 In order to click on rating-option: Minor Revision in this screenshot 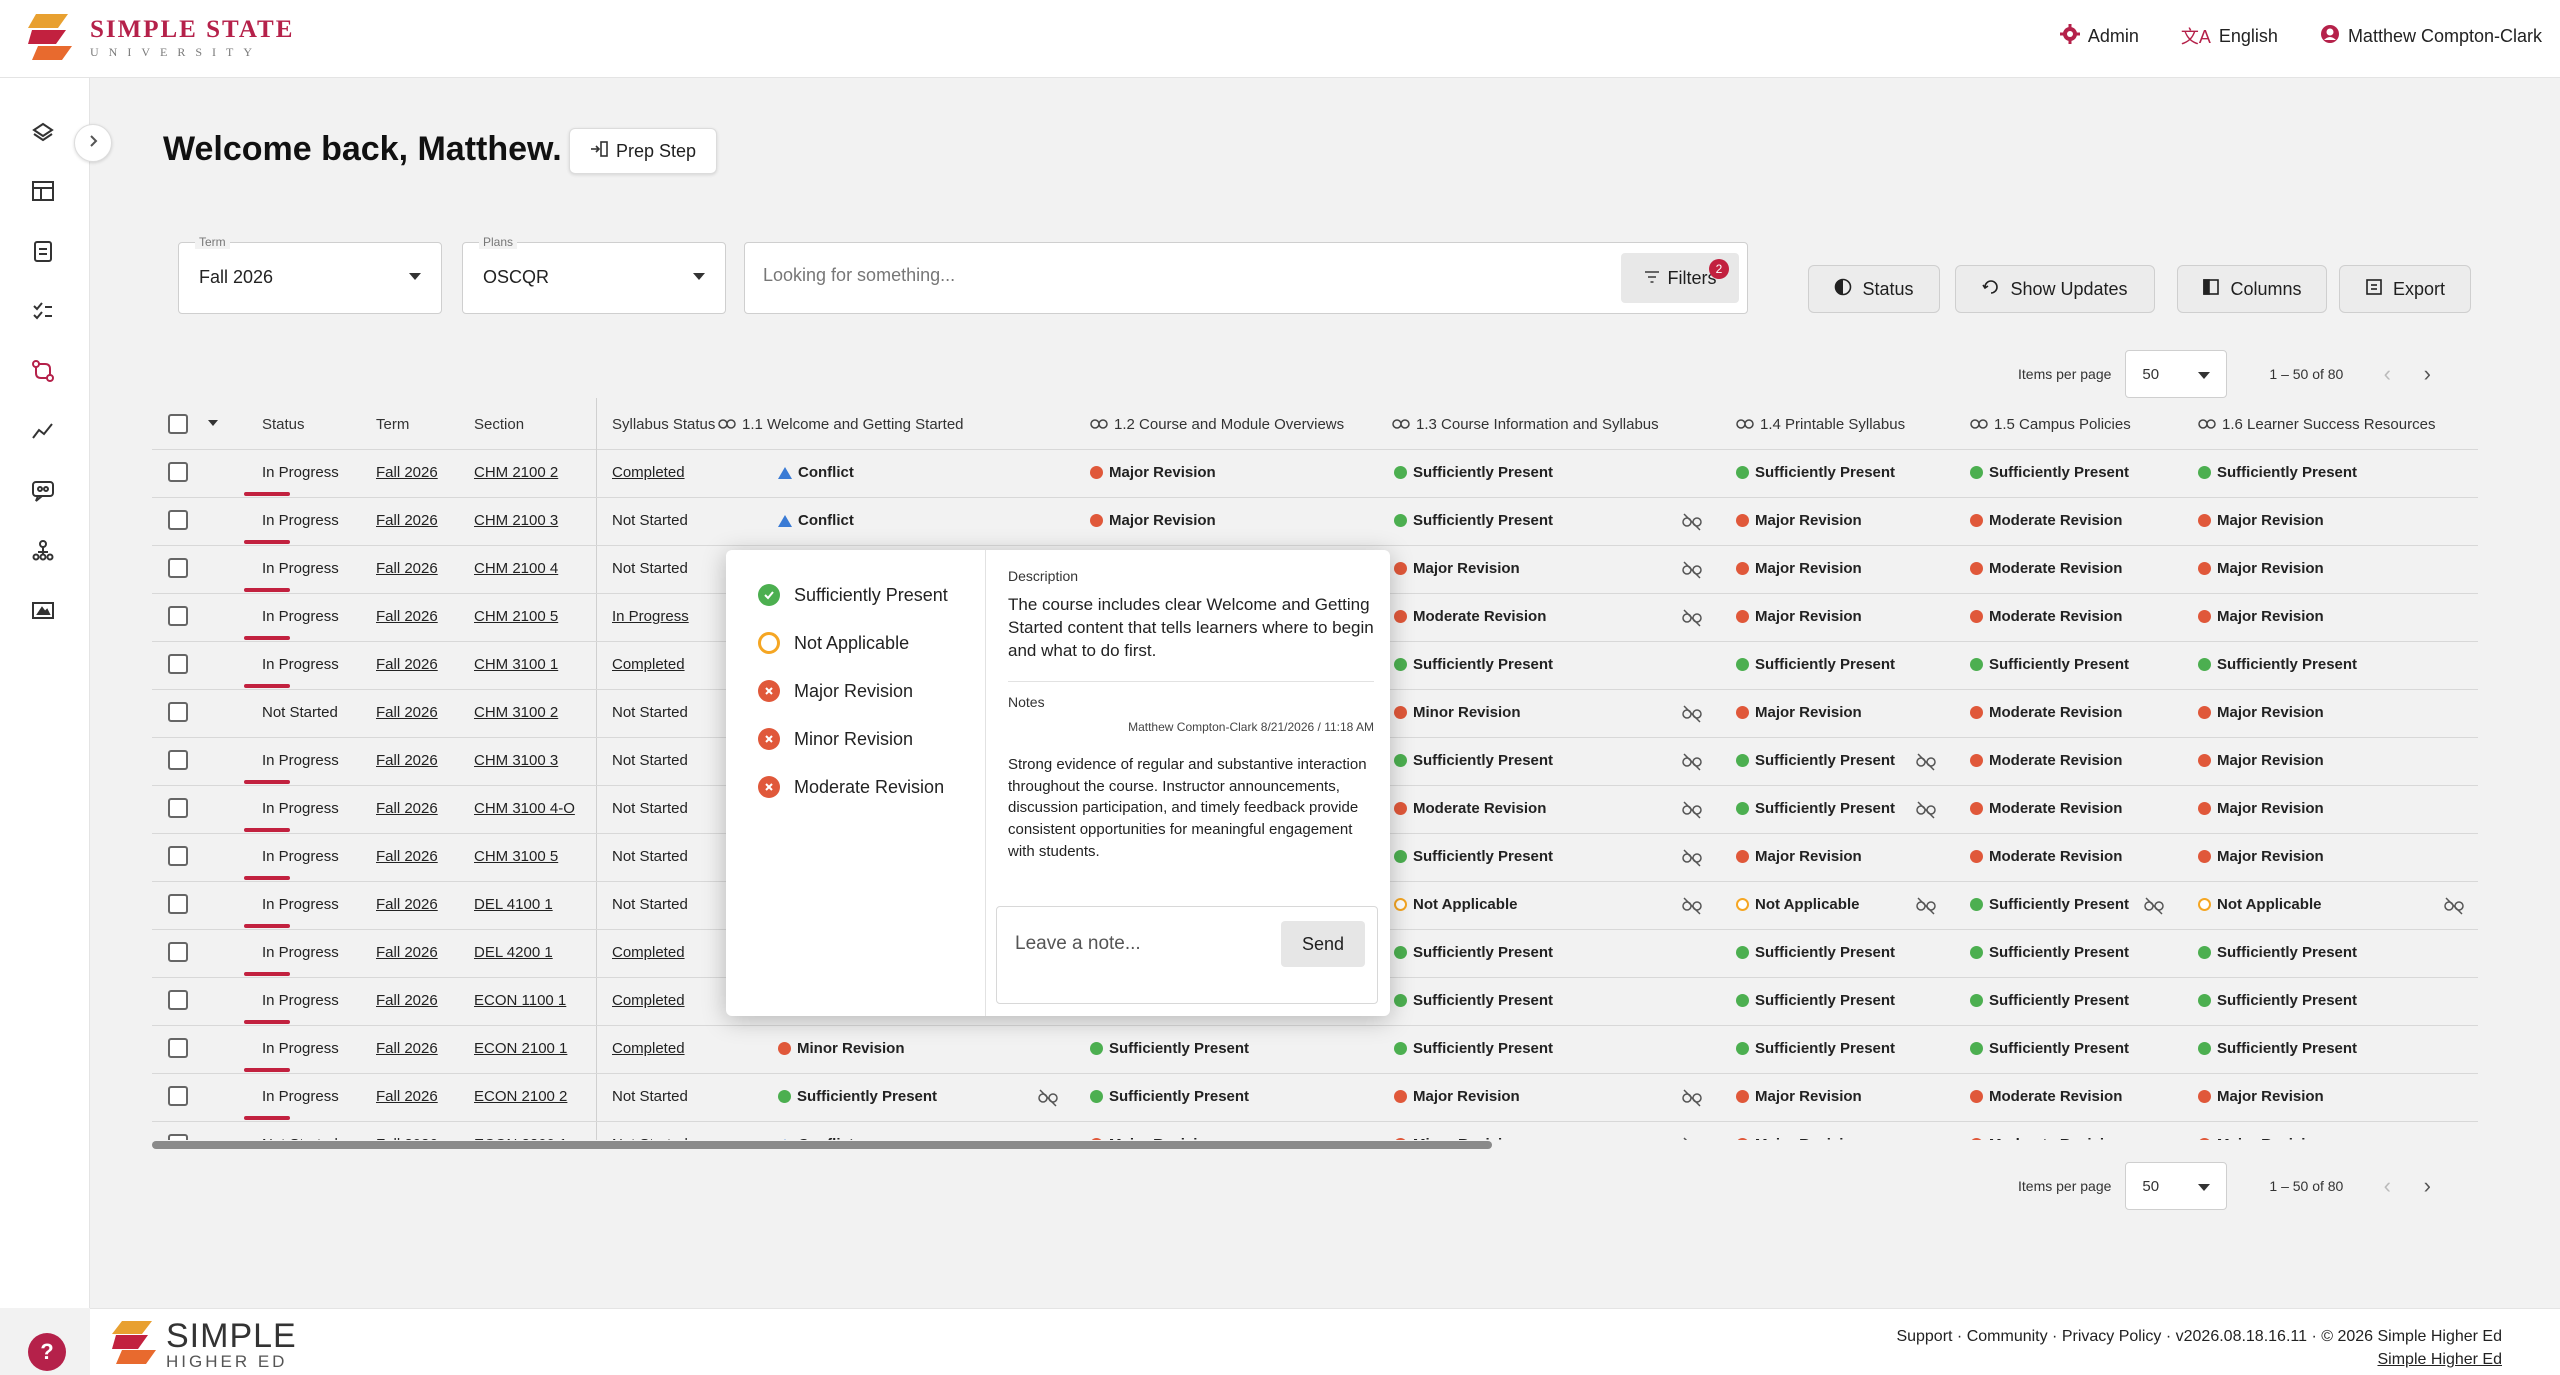, I will do `click(835, 739)`.